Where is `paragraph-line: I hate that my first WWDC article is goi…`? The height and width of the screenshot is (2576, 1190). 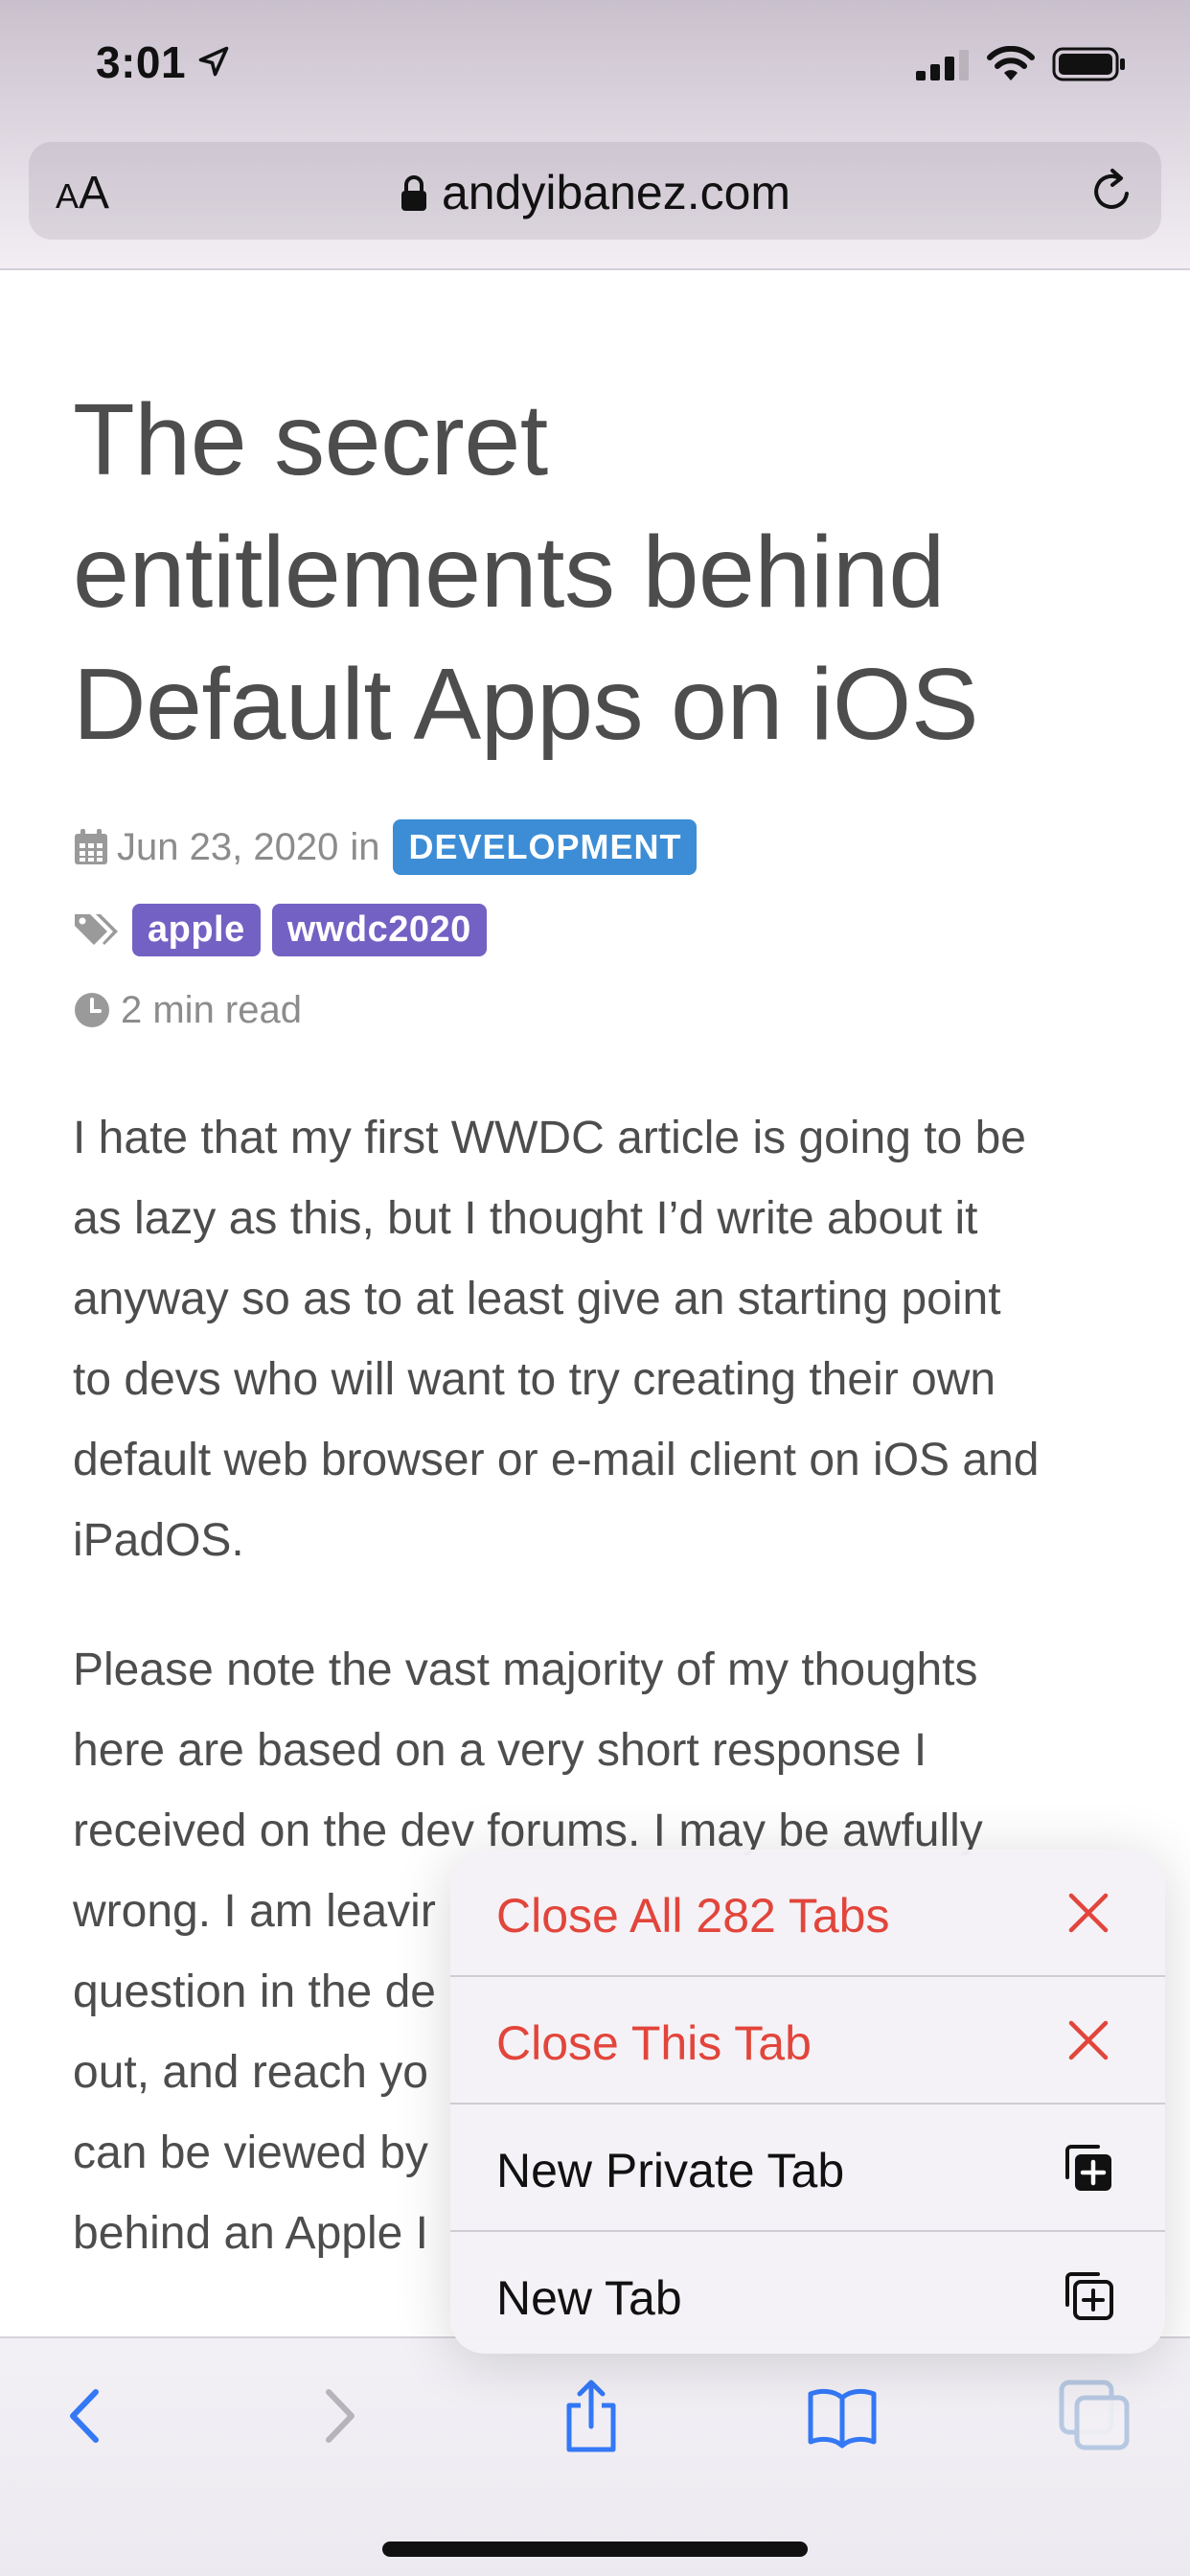
paragraph-line: I hate that my first WWDC article is goi… is located at coordinates (549, 1138).